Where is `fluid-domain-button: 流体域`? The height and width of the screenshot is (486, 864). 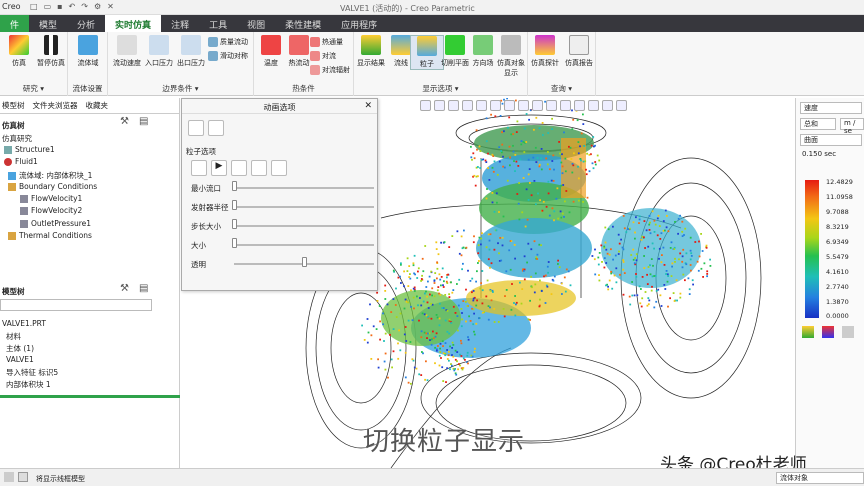 fluid-domain-button: 流体域 is located at coordinates (88, 51).